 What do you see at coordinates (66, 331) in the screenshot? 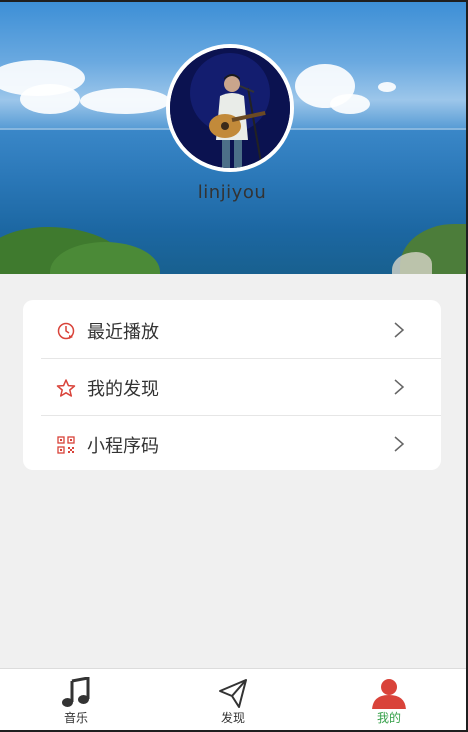
I see `recent-play-icon` at bounding box center [66, 331].